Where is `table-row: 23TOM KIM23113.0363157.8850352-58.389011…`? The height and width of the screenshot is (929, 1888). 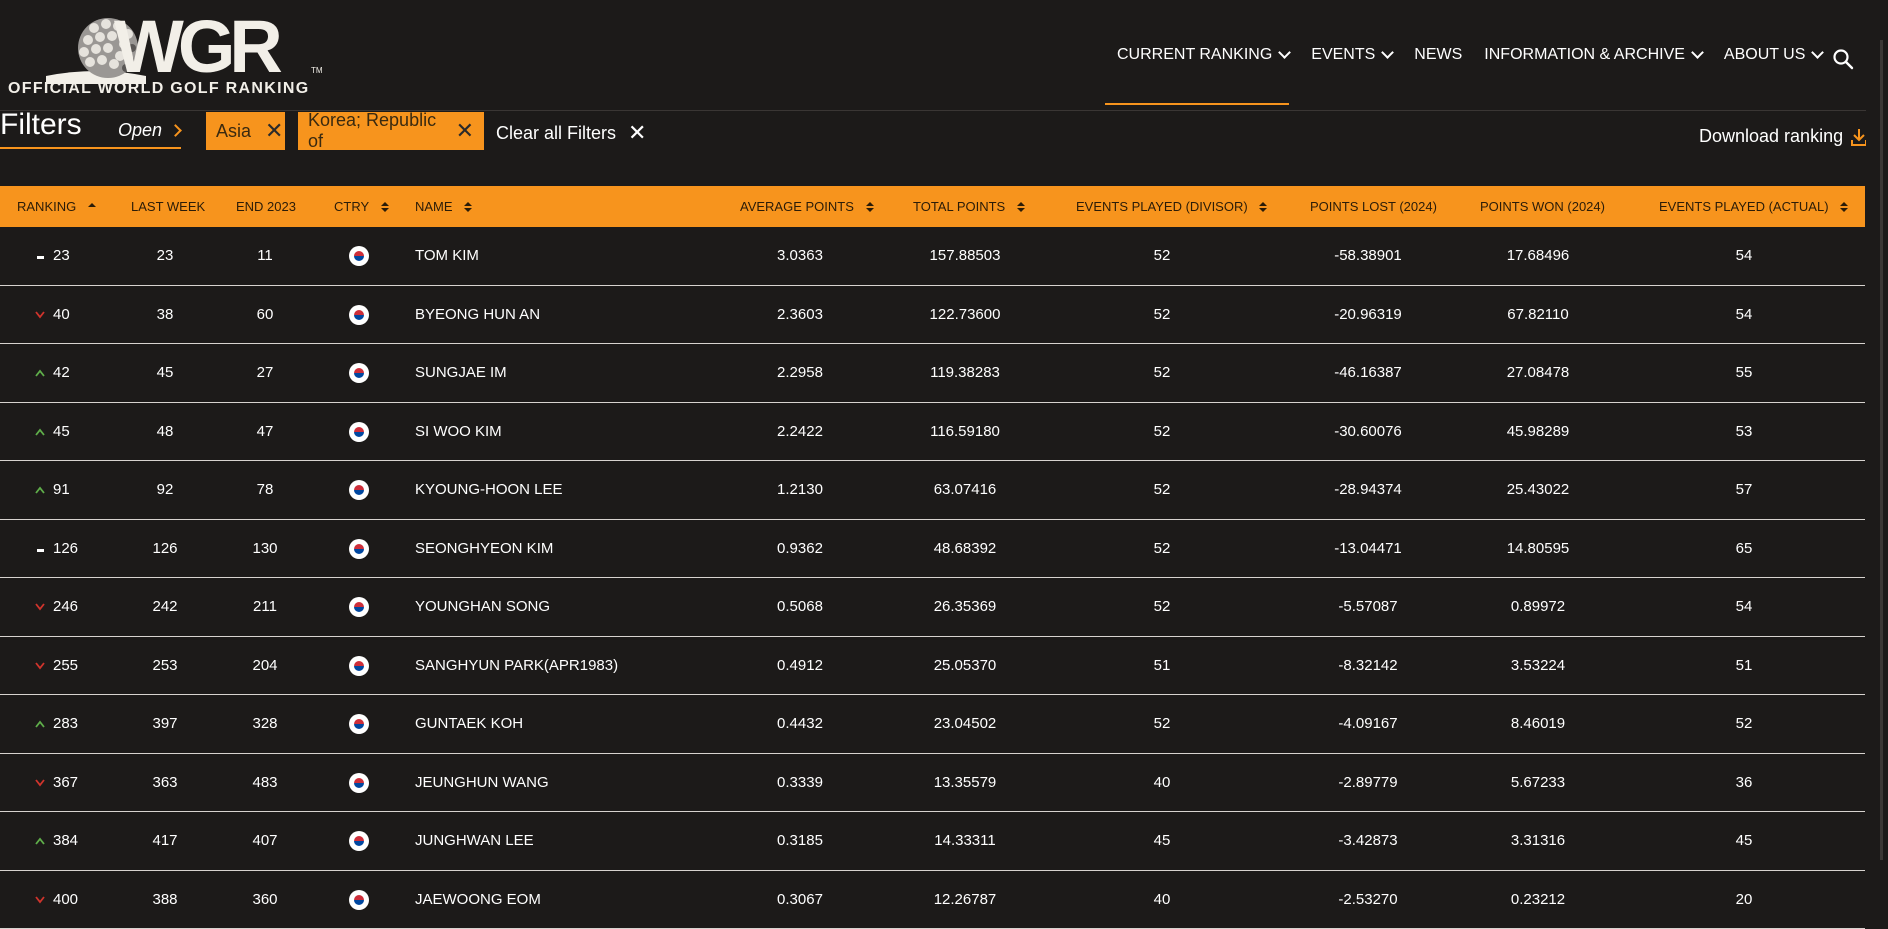 table-row: 23TOM KIM23113.0363157.8850352-58.389011… is located at coordinates (932, 256).